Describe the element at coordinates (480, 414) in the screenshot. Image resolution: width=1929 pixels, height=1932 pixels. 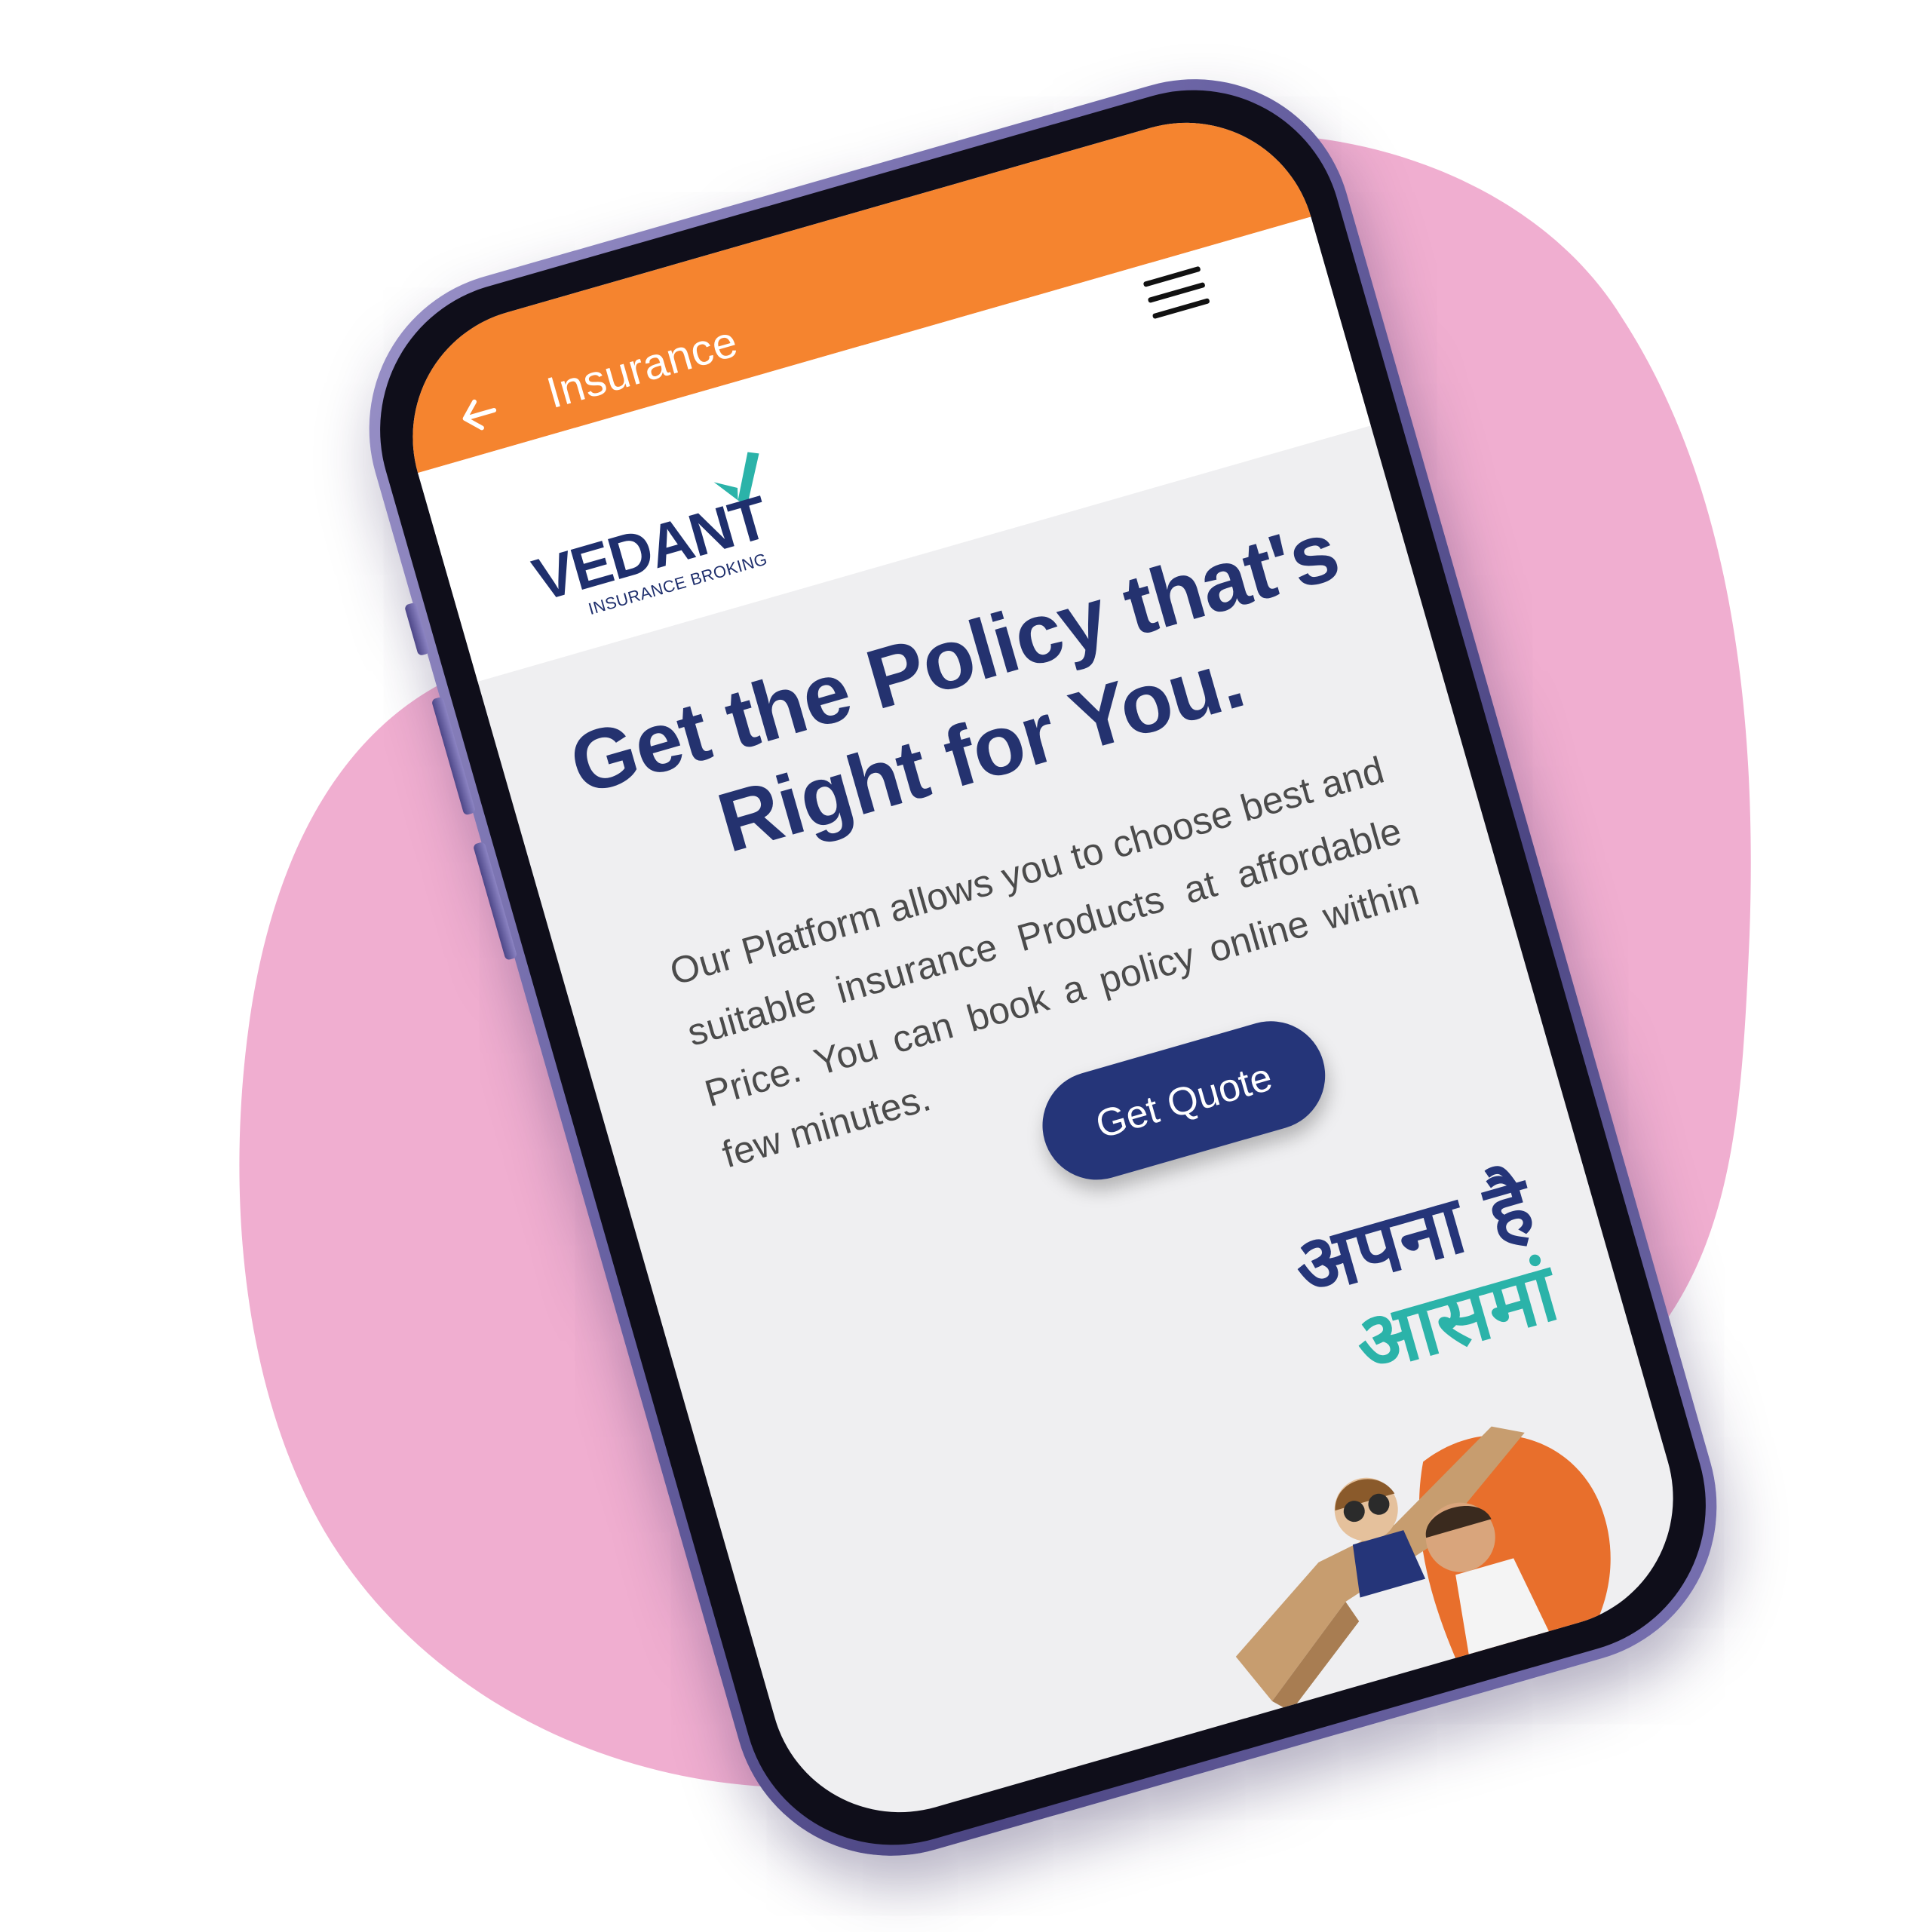
I see `arrow-left-icon` at that location.